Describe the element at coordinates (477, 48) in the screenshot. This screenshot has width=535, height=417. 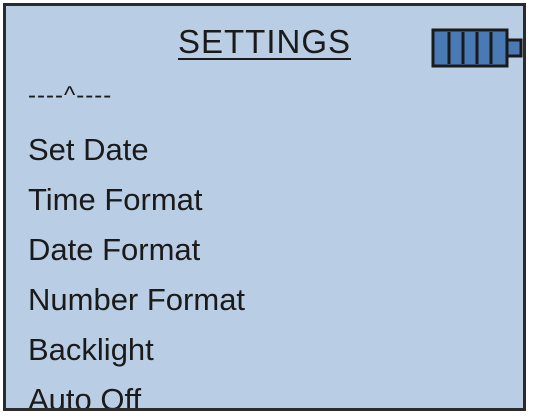
I see `battery-full-icon` at that location.